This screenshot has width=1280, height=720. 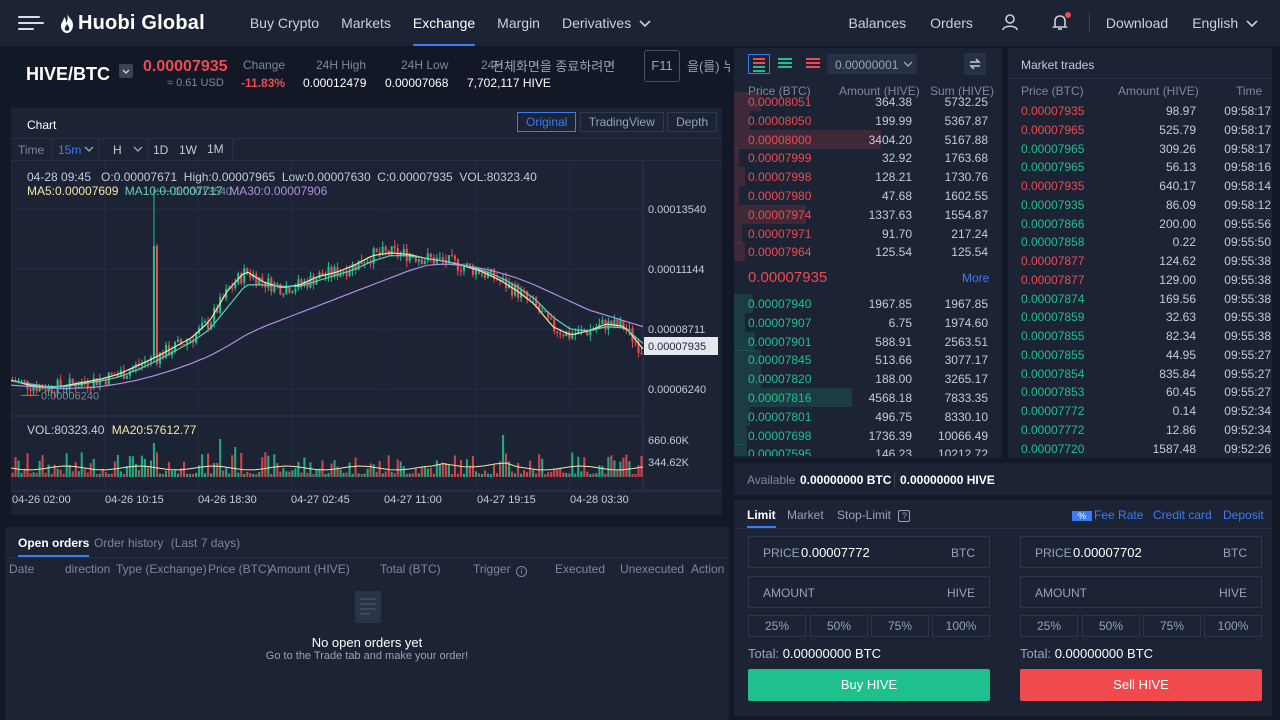 What do you see at coordinates (867, 233) in the screenshot?
I see `ask-row: 0.00007971 91.70 217.24` at bounding box center [867, 233].